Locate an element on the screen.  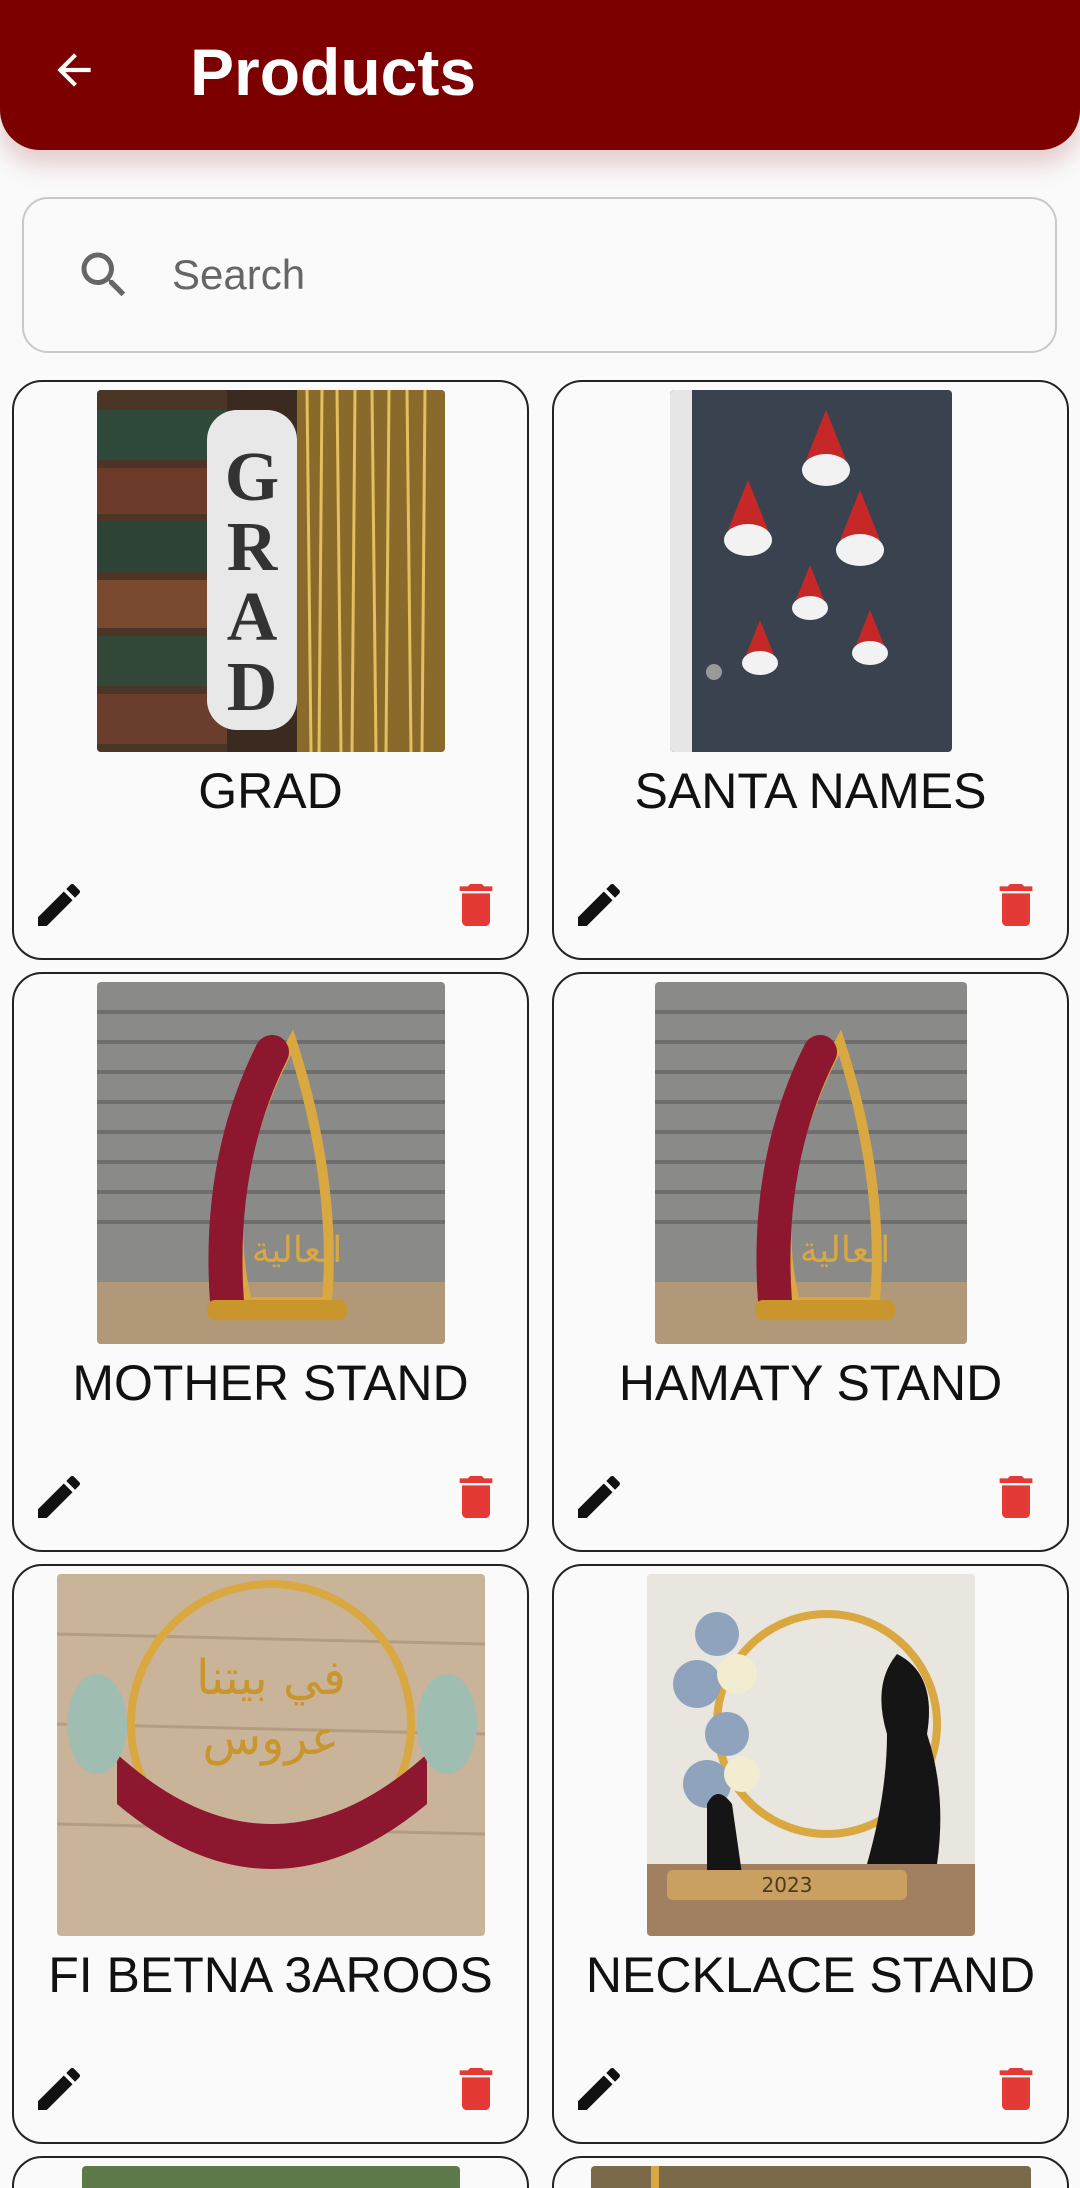
product-card: العالية HAMATY STAND is located at coordinates (810, 1262).